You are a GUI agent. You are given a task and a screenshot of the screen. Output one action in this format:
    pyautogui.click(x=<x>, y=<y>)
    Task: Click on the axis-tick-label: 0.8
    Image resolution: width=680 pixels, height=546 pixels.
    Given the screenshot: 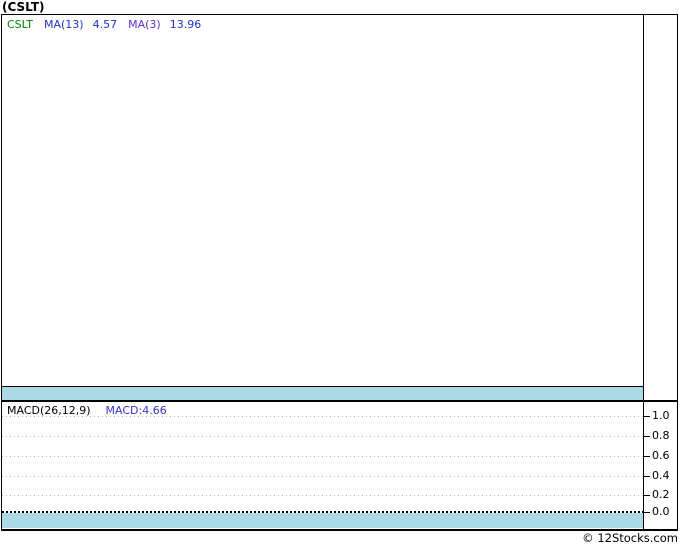 What is the action you would take?
    pyautogui.click(x=661, y=435)
    